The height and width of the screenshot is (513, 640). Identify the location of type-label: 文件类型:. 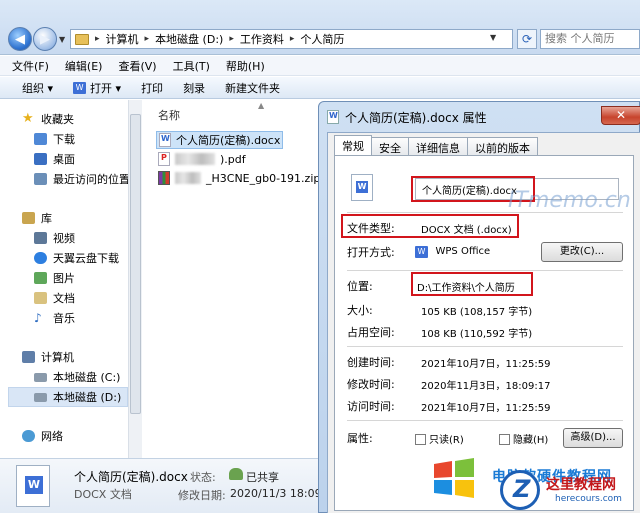
(371, 228).